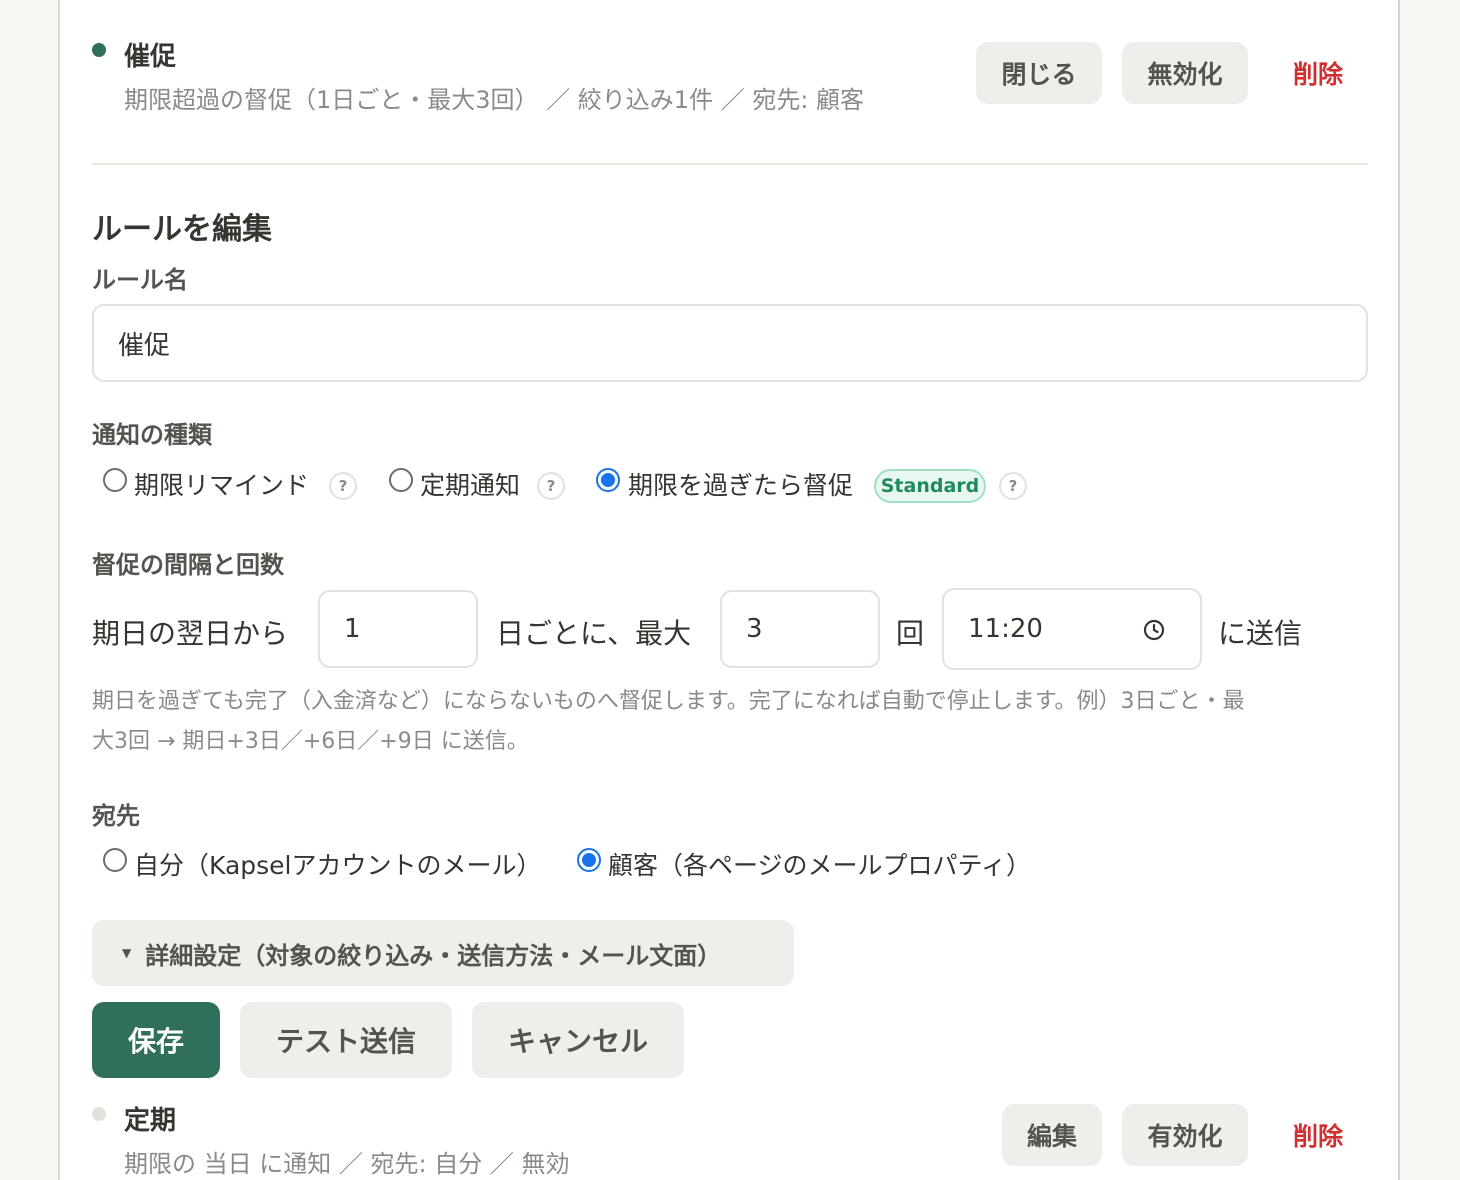 This screenshot has width=1460, height=1180. I want to click on interval-mid: 日ごとに、最大, so click(594, 633).